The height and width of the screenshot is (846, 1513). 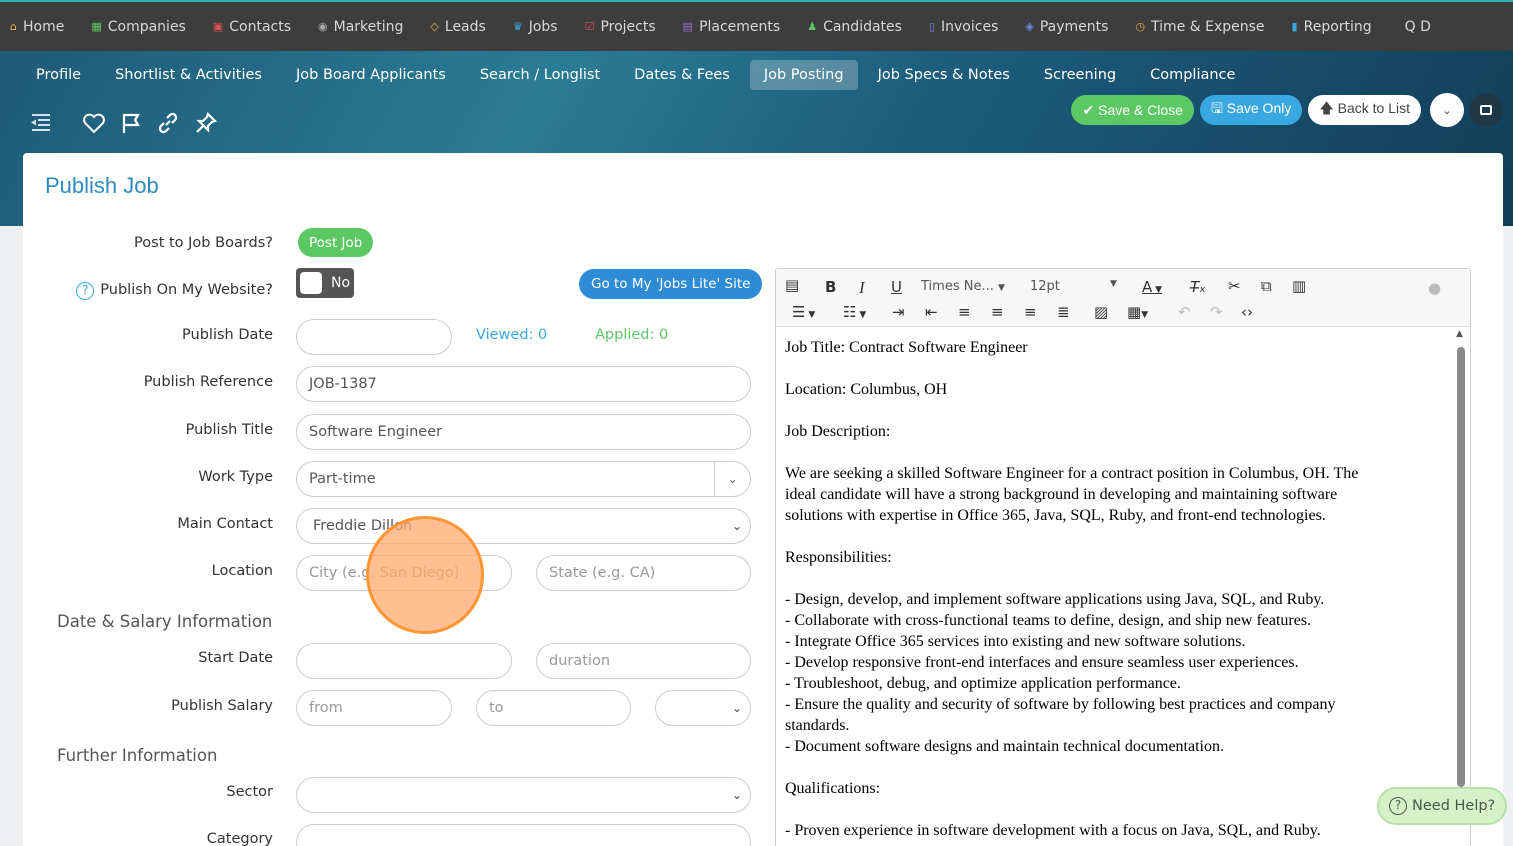 I want to click on checkbox-icon: ☑, so click(x=589, y=26).